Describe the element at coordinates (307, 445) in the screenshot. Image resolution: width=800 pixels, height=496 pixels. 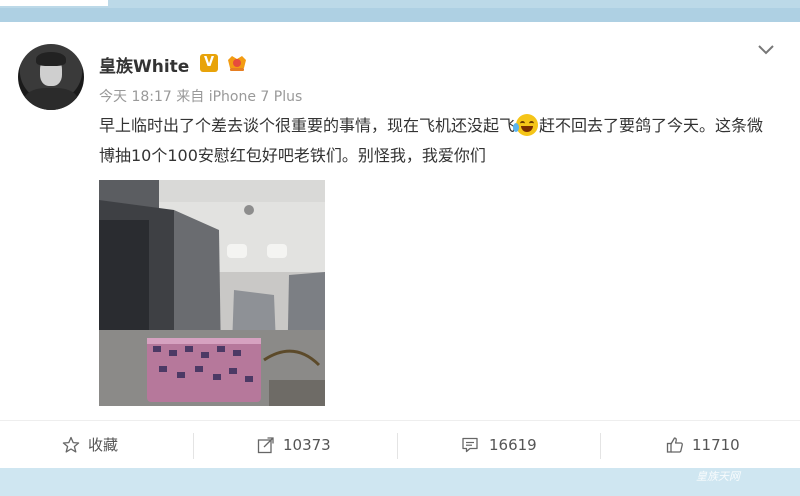
I see `forward-count: 10373` at that location.